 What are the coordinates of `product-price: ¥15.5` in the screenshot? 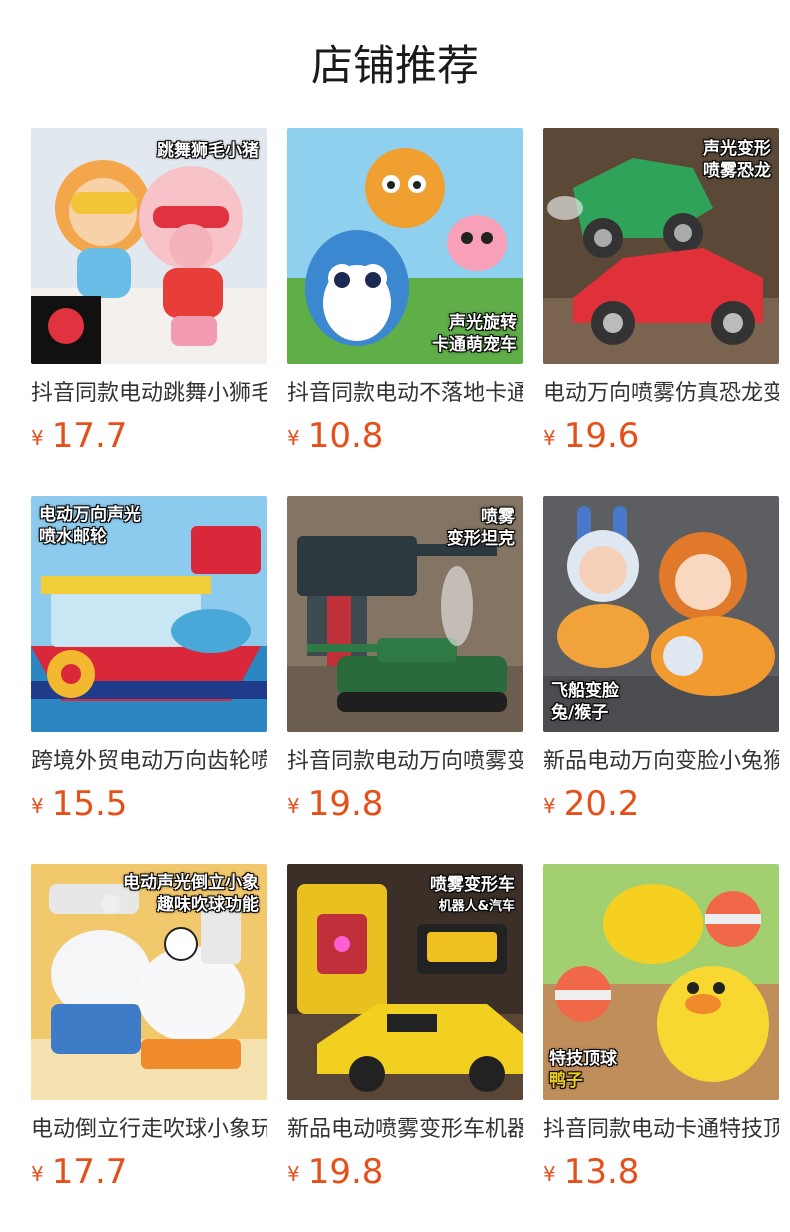 It's located at (149, 804).